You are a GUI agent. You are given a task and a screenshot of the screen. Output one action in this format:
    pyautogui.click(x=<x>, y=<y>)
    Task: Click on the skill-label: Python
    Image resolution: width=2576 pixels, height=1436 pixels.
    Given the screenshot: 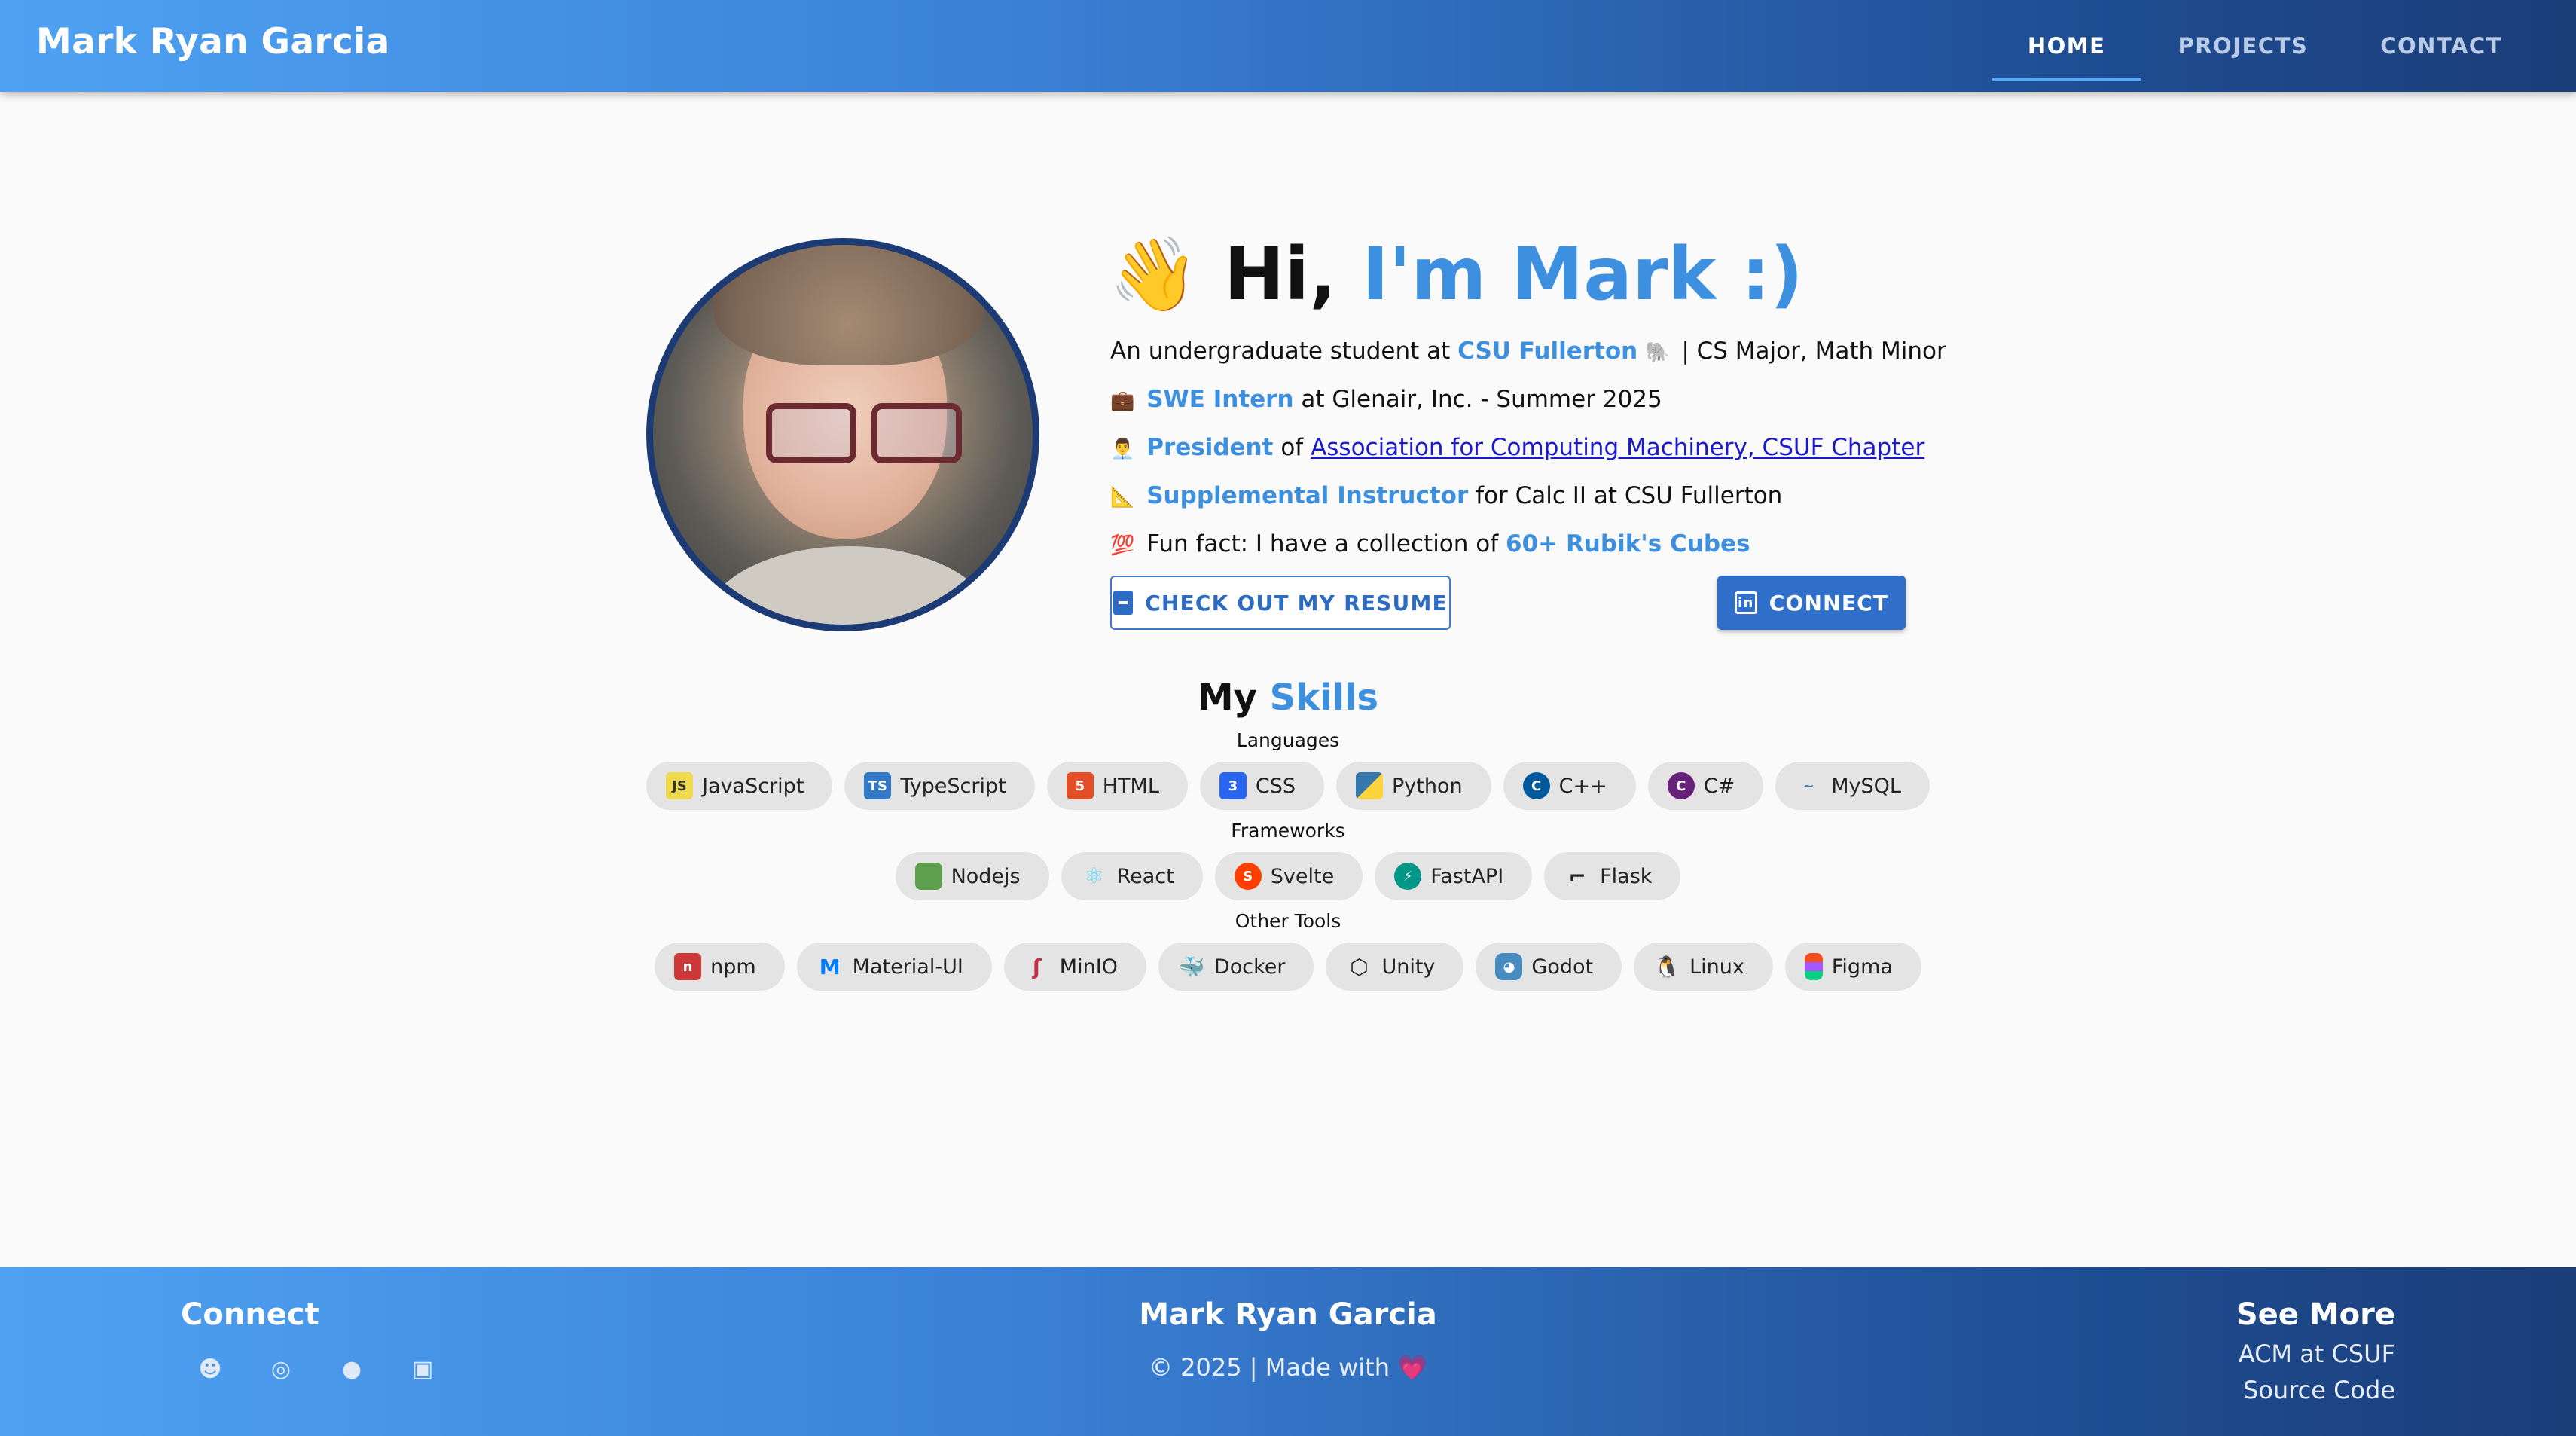 What is the action you would take?
    pyautogui.click(x=1428, y=786)
    